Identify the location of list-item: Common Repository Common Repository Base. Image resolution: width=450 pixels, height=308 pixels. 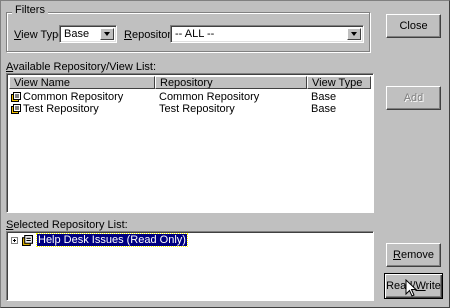
(190, 97).